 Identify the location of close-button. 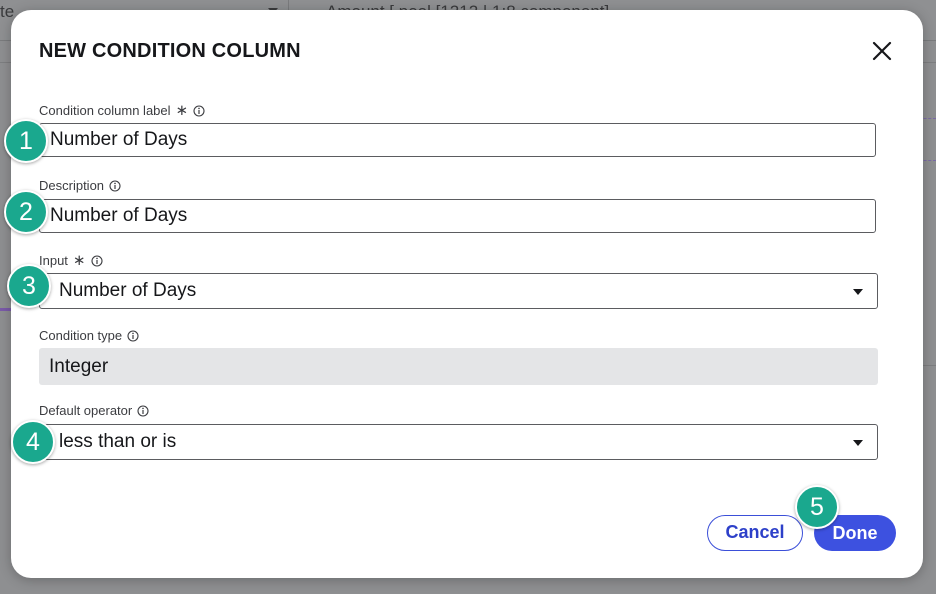
(882, 51).